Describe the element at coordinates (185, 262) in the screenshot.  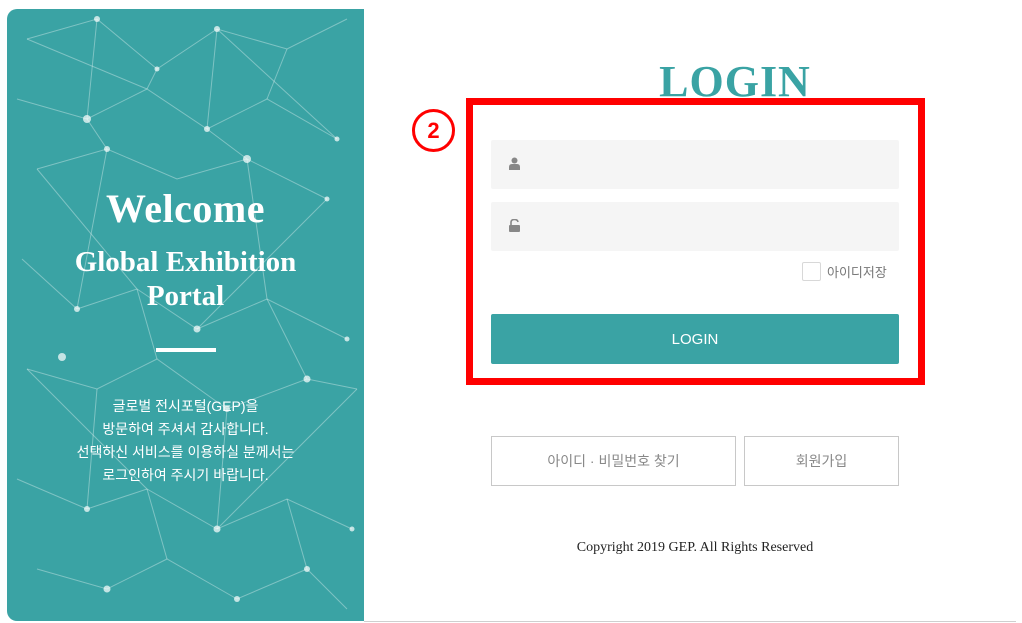
I see `portal-name-line-1: Global Exhibition` at that location.